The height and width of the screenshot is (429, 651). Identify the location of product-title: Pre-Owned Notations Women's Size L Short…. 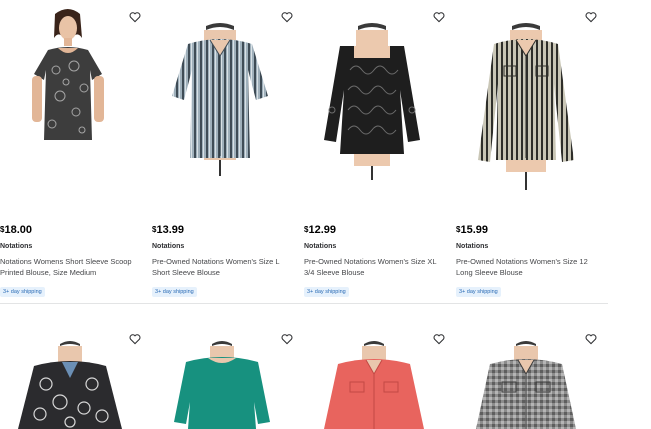
(222, 267).